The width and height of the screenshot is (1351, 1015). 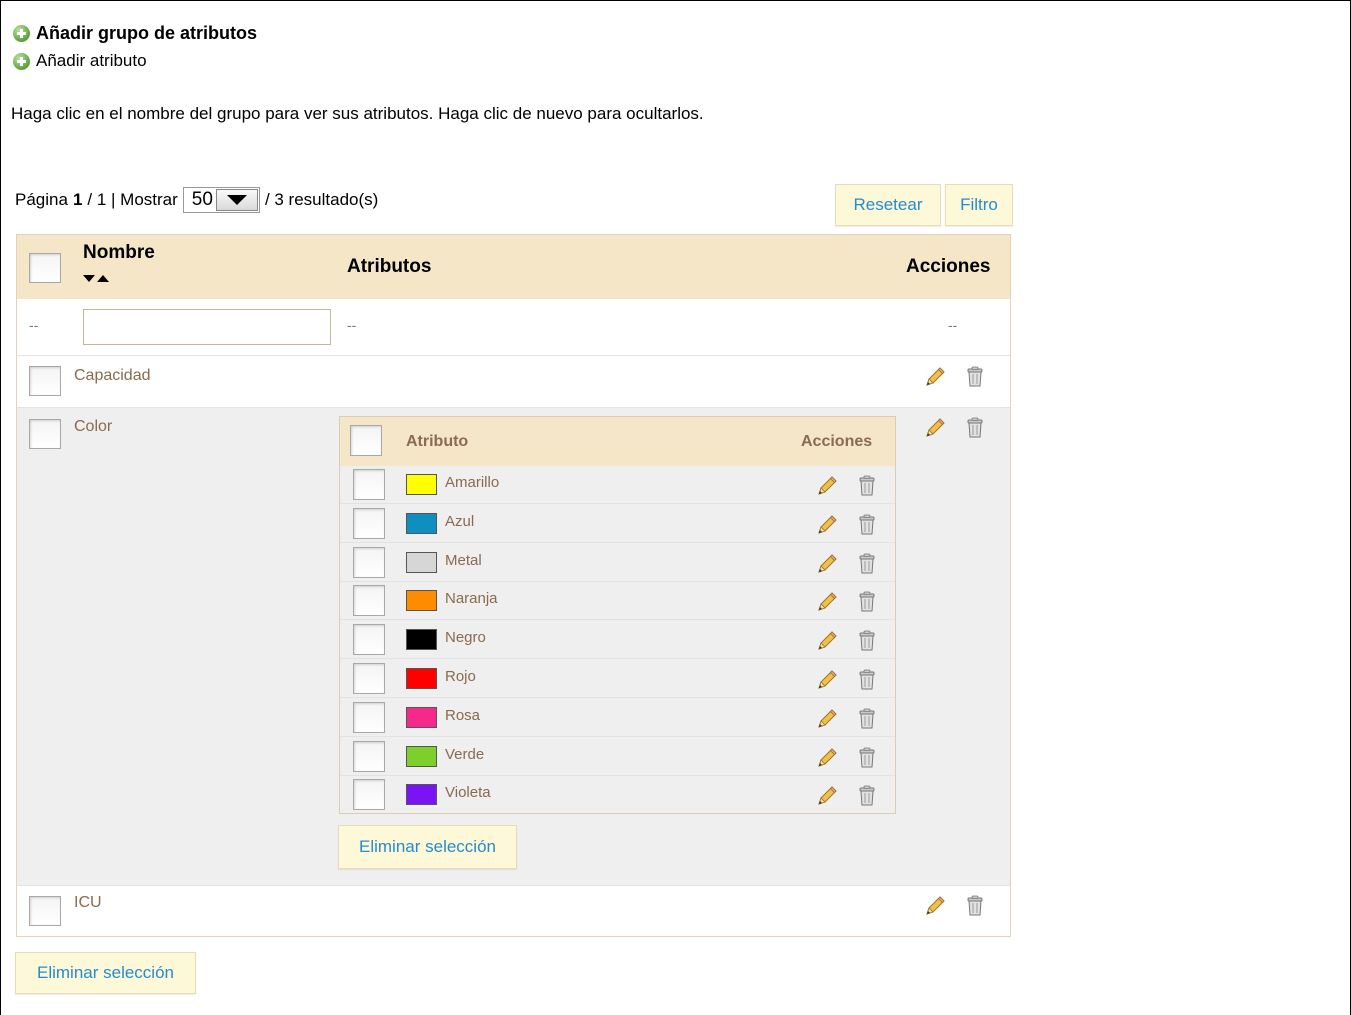 What do you see at coordinates (472, 482) in the screenshot?
I see `attribute-name: Amarillo` at bounding box center [472, 482].